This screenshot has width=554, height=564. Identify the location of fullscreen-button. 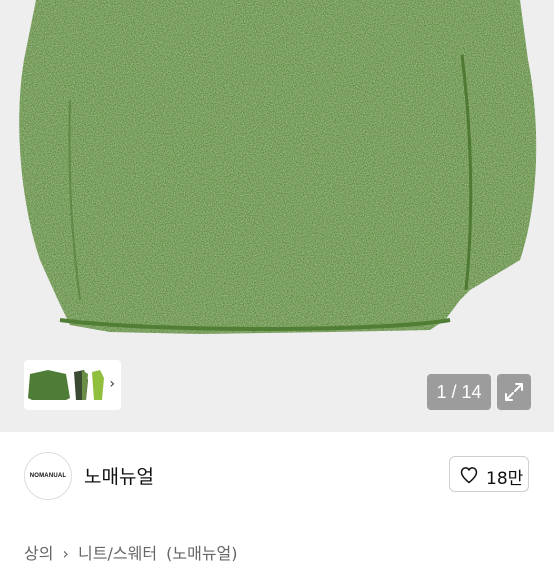
(514, 392).